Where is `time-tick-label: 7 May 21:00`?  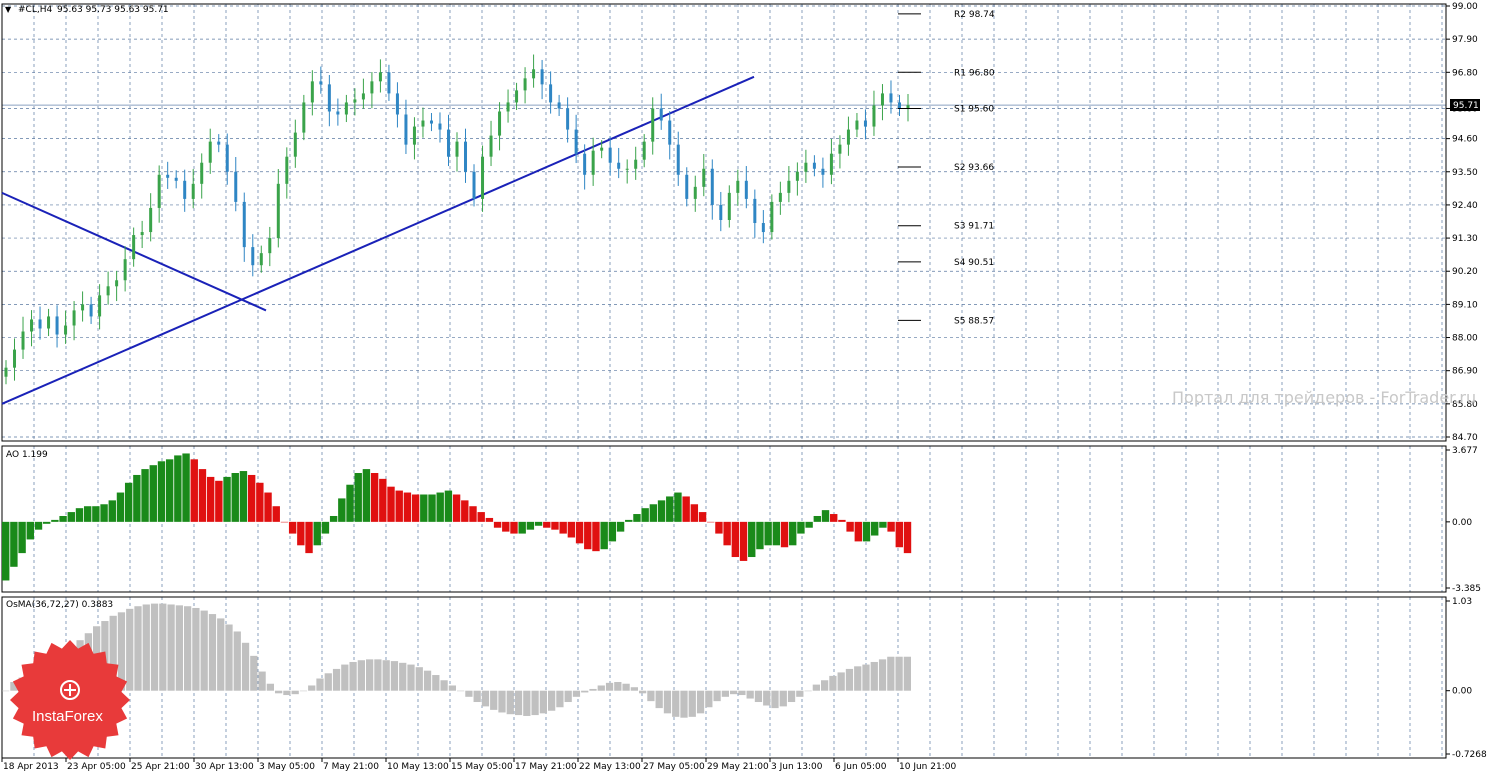
time-tick-label: 7 May 21:00 is located at coordinates (351, 767).